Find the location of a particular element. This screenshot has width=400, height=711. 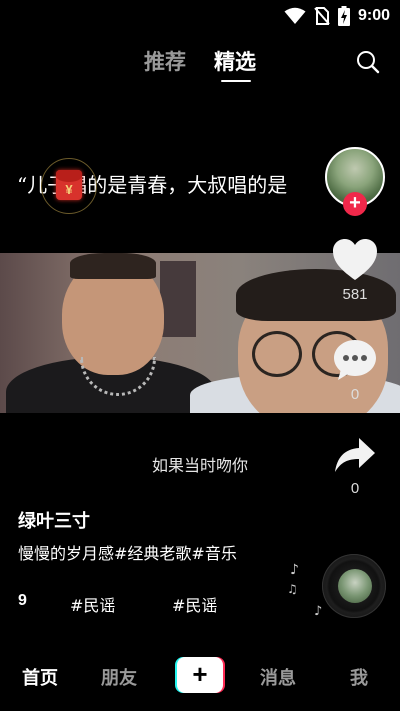

nav-messages: 消息 is located at coordinates (278, 677).